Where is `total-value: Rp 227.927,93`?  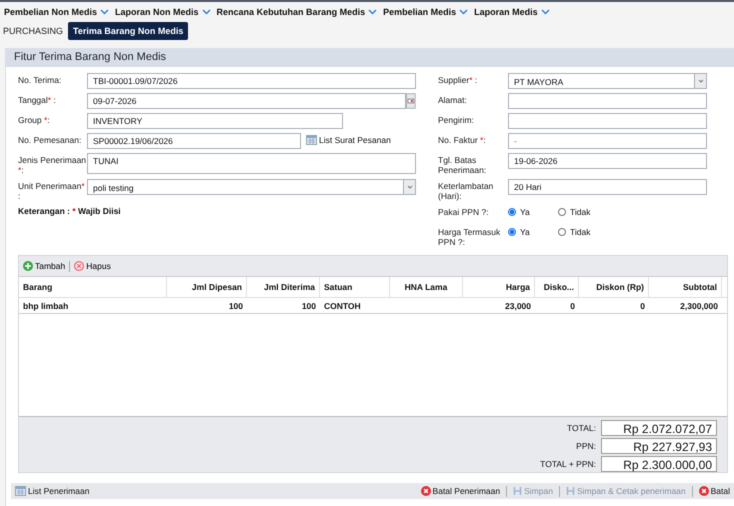 total-value: Rp 227.927,93 is located at coordinates (659, 446).